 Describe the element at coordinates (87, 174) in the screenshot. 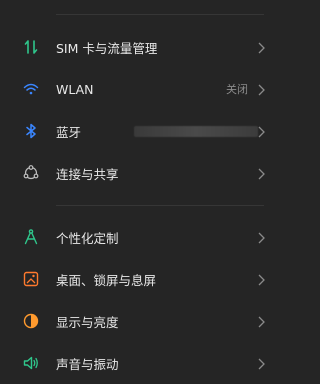

I see `connection-sharing-label: 连接与共享` at that location.